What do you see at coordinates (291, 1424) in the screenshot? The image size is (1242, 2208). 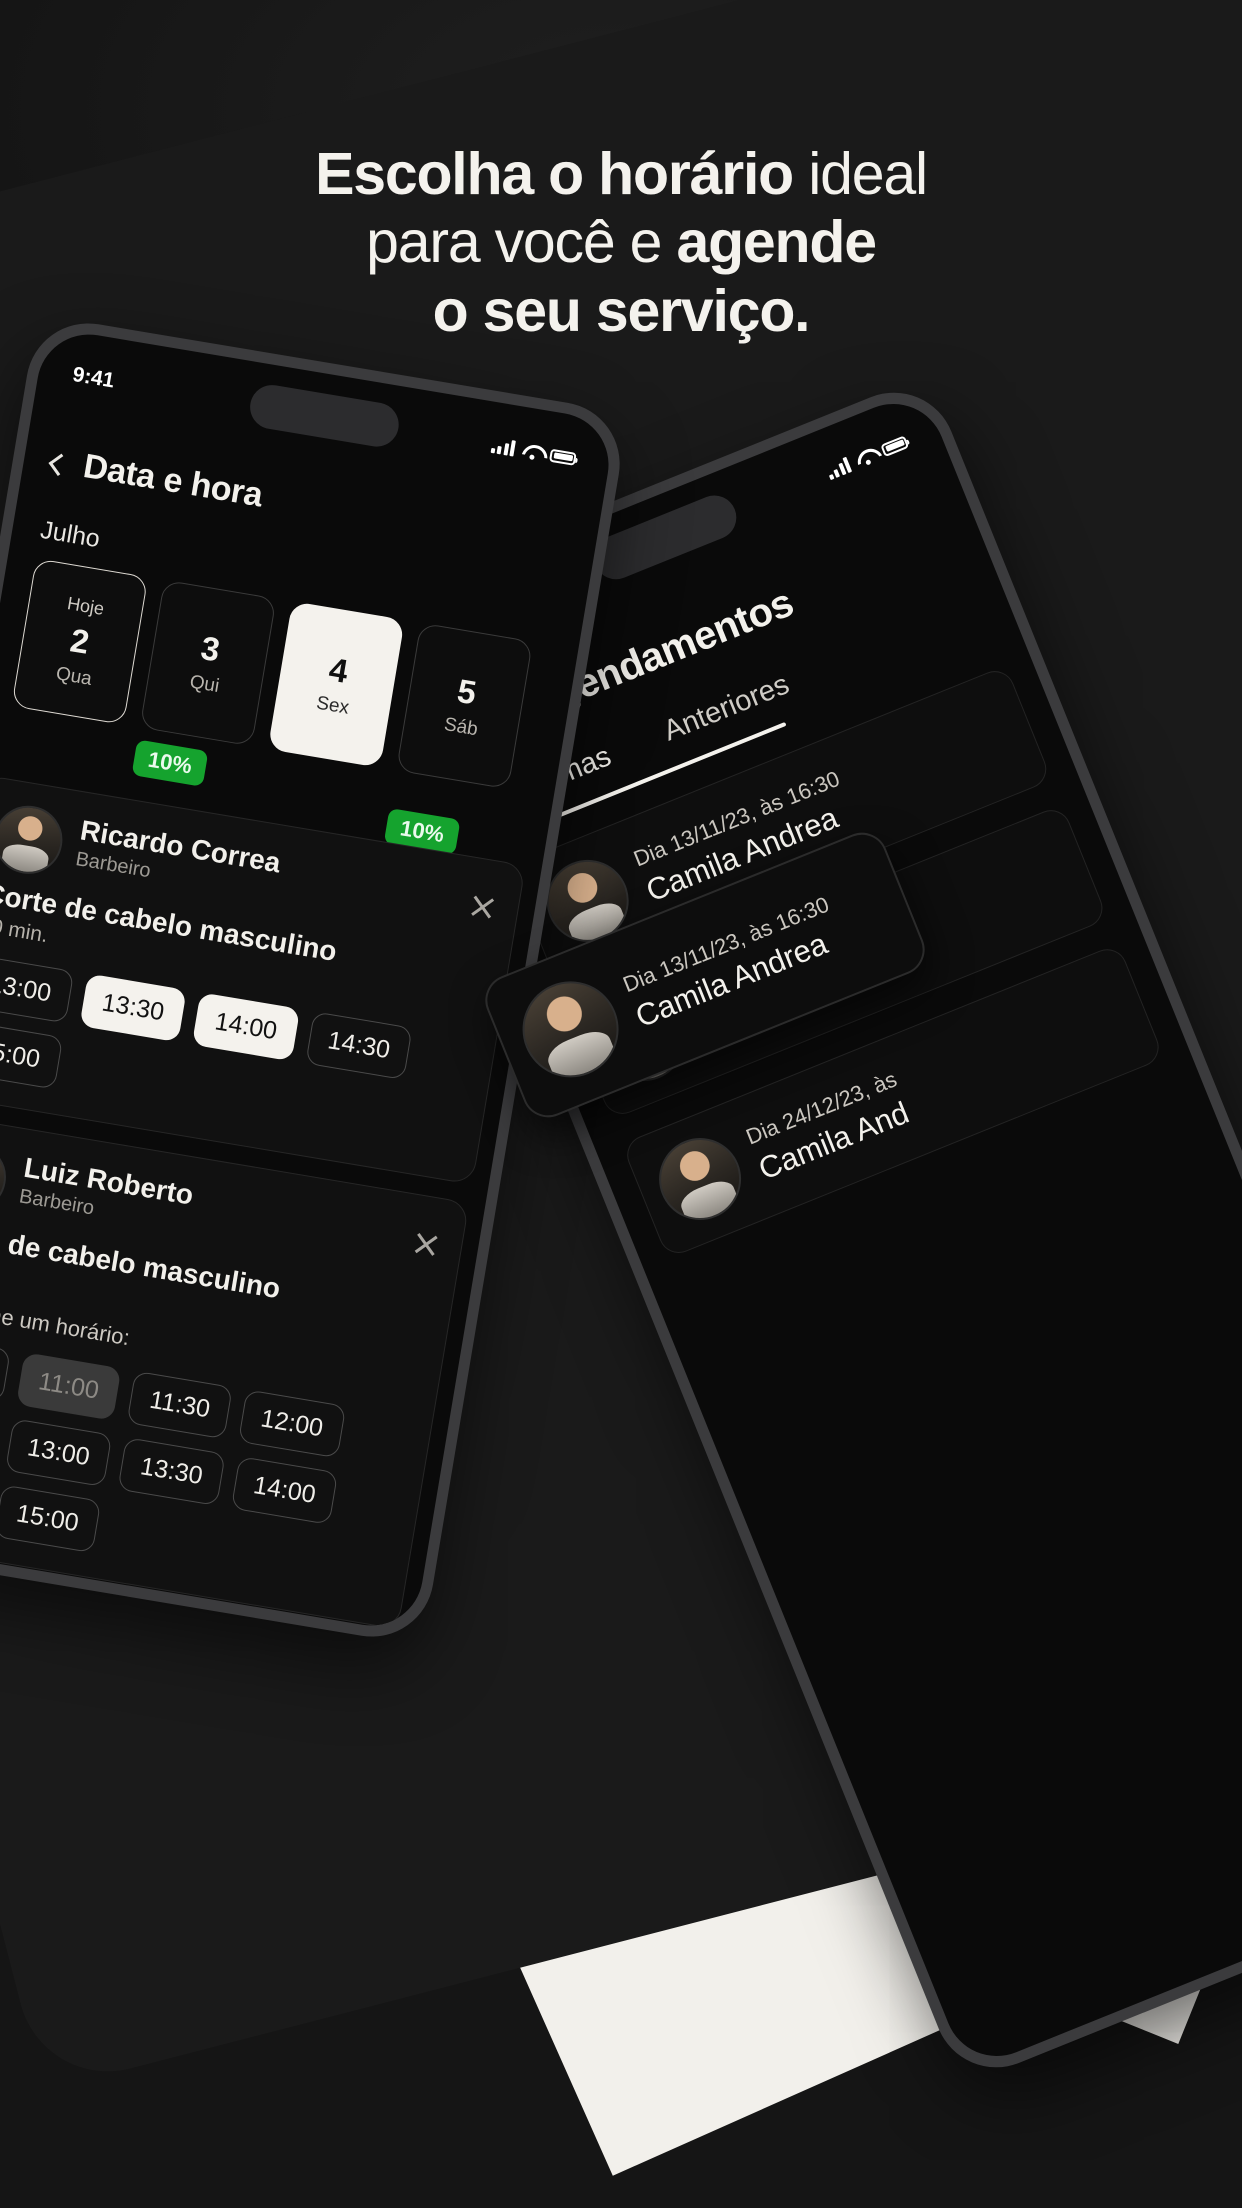 I see `time-slot: 12:00` at bounding box center [291, 1424].